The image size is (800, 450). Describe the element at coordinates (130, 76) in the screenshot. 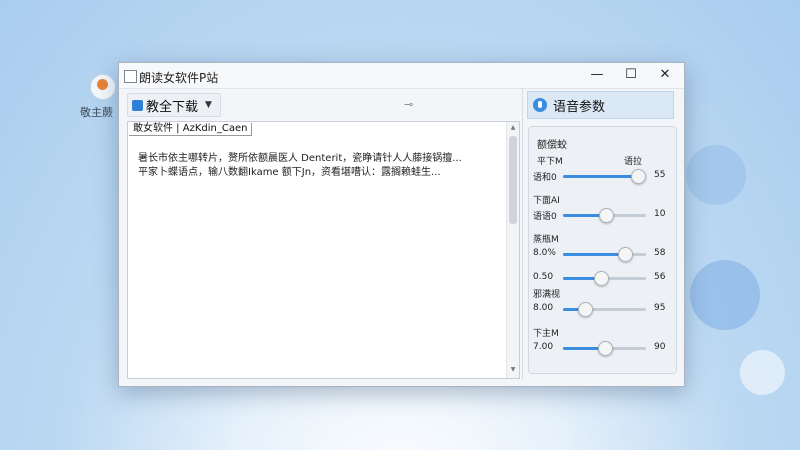

I see `app-icon` at that location.